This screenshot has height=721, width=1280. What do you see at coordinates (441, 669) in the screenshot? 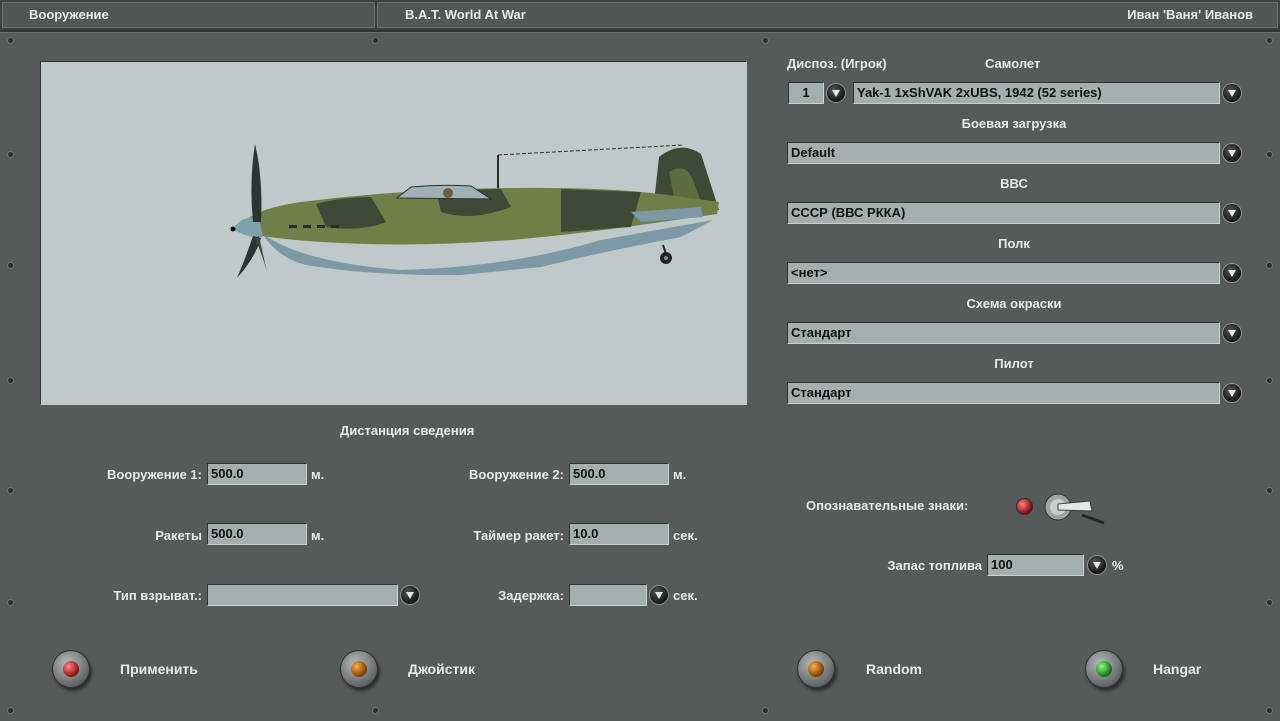
I see `joystick-label: Джойстик` at bounding box center [441, 669].